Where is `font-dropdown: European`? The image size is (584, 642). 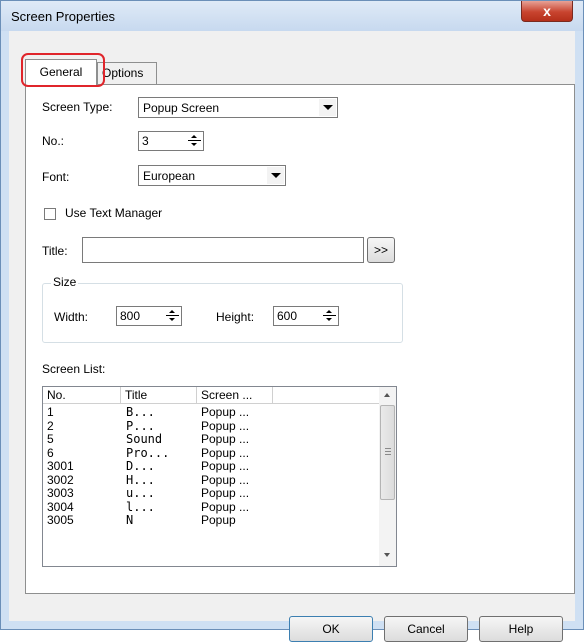 font-dropdown: European is located at coordinates (212, 175).